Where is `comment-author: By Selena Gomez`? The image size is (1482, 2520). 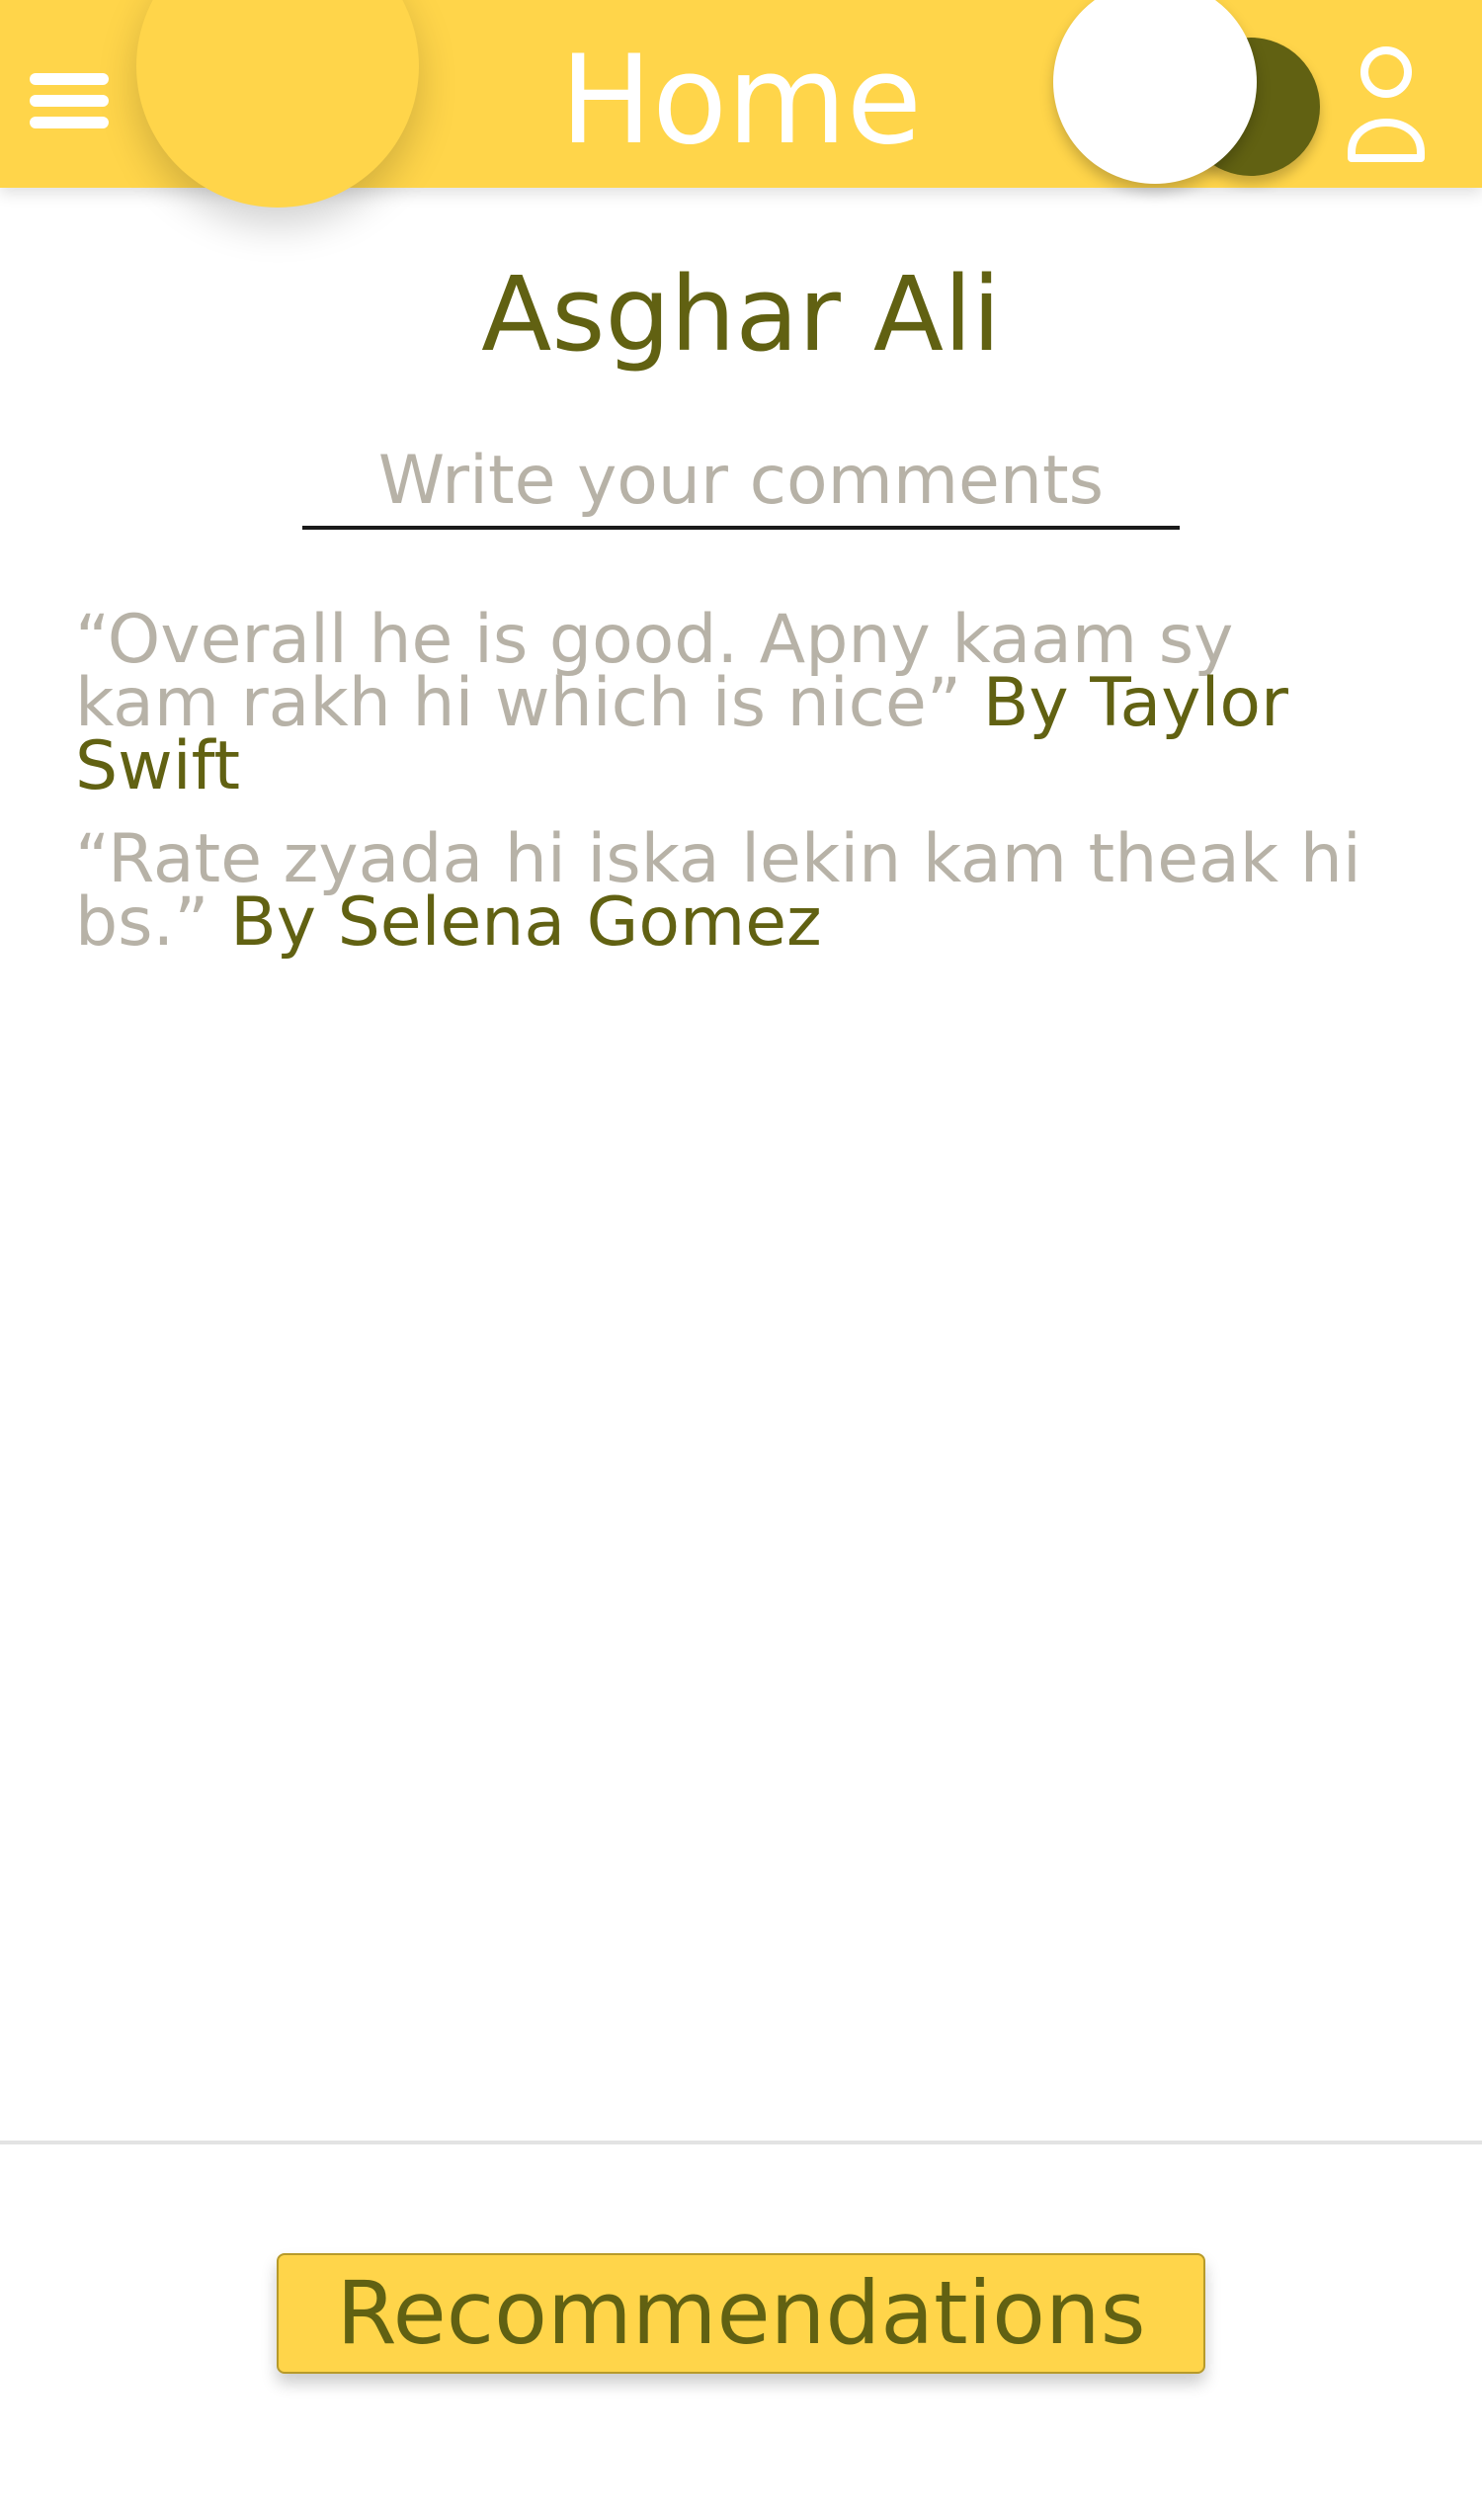 comment-author: By Selena Gomez is located at coordinates (526, 922).